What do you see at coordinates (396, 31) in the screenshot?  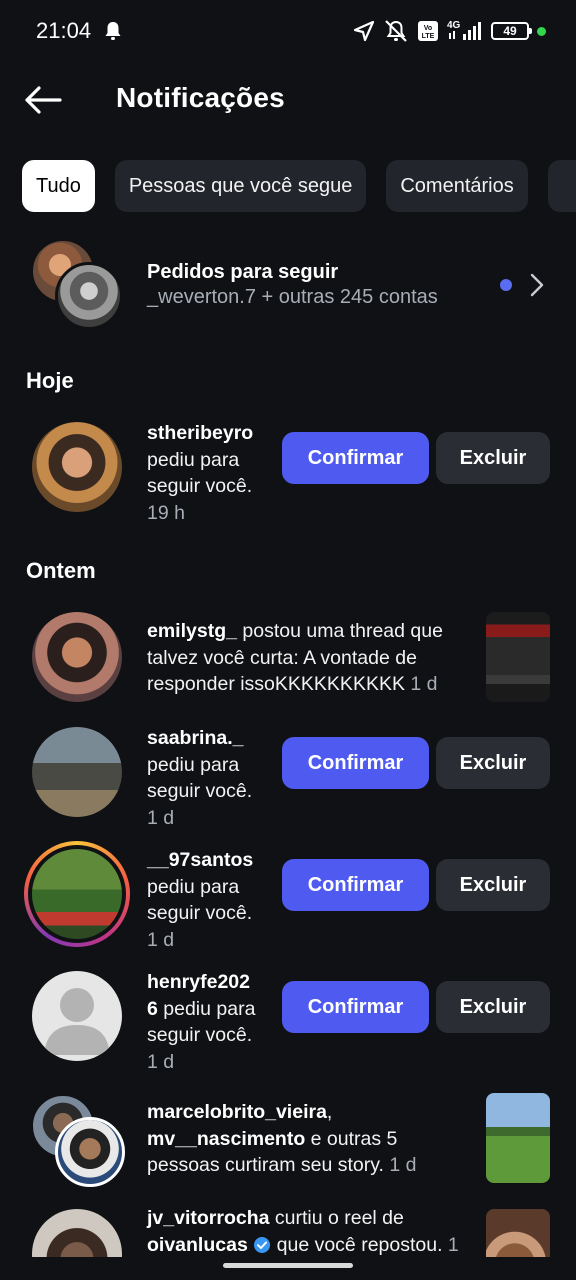 I see `bell-off-icon` at bounding box center [396, 31].